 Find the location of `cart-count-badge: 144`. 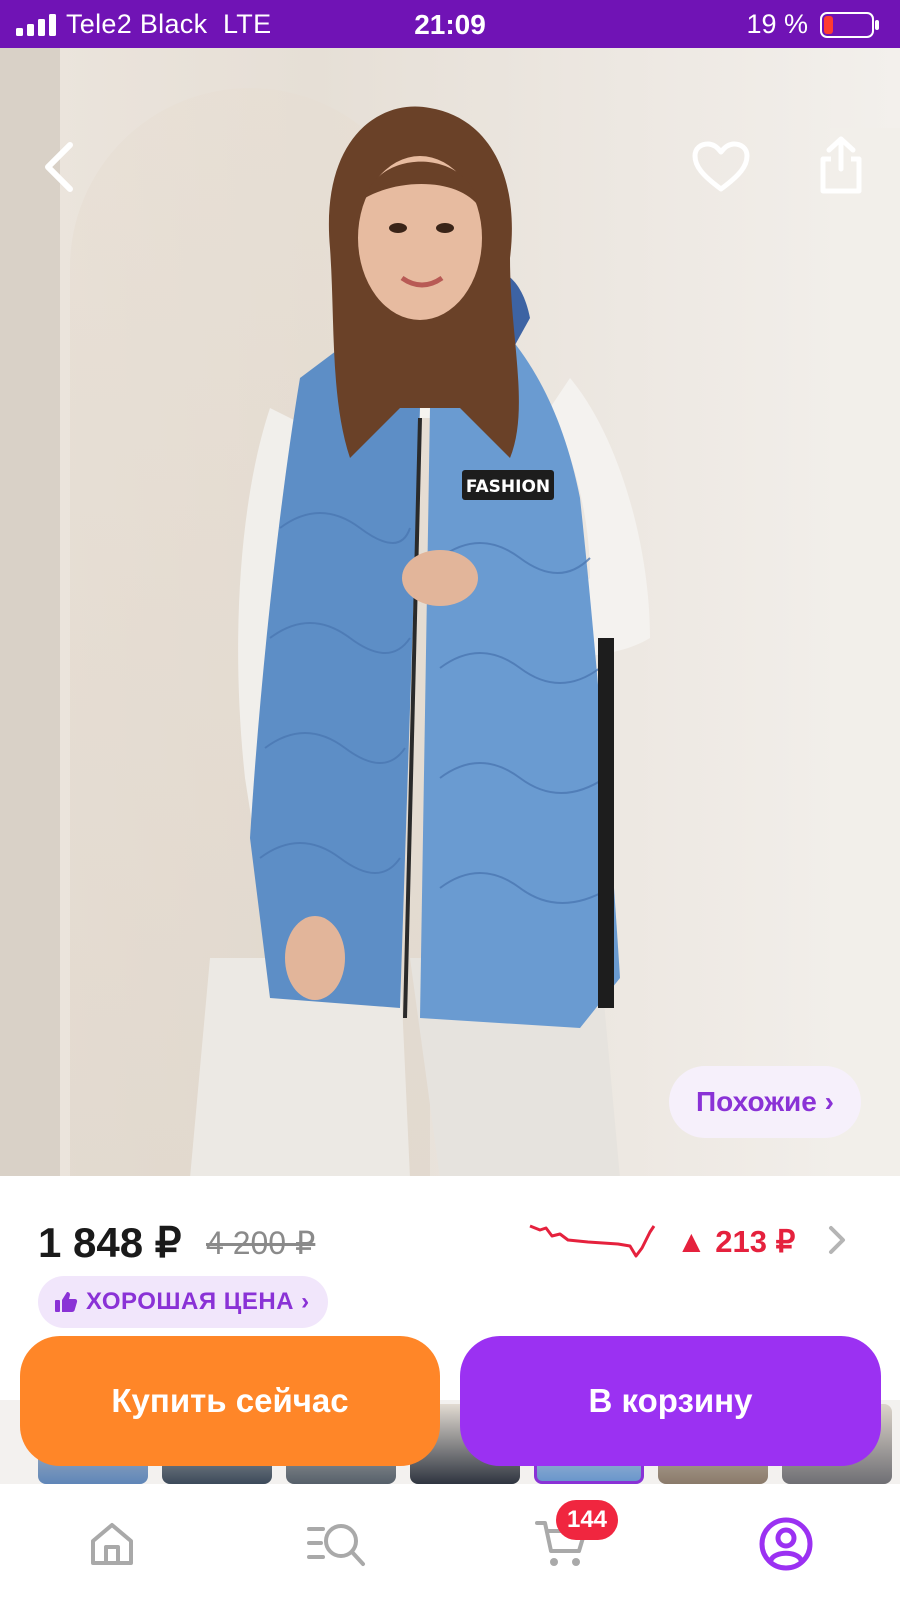

cart-count-badge: 144 is located at coordinates (587, 1520).